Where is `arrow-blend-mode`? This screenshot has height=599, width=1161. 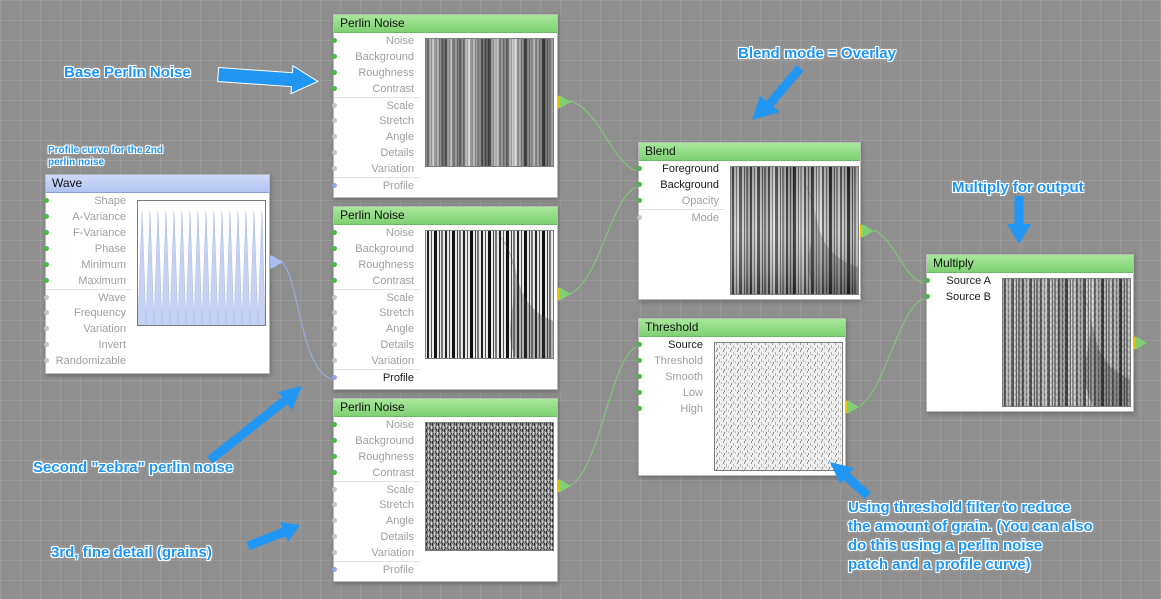 arrow-blend-mode is located at coordinates (778, 92).